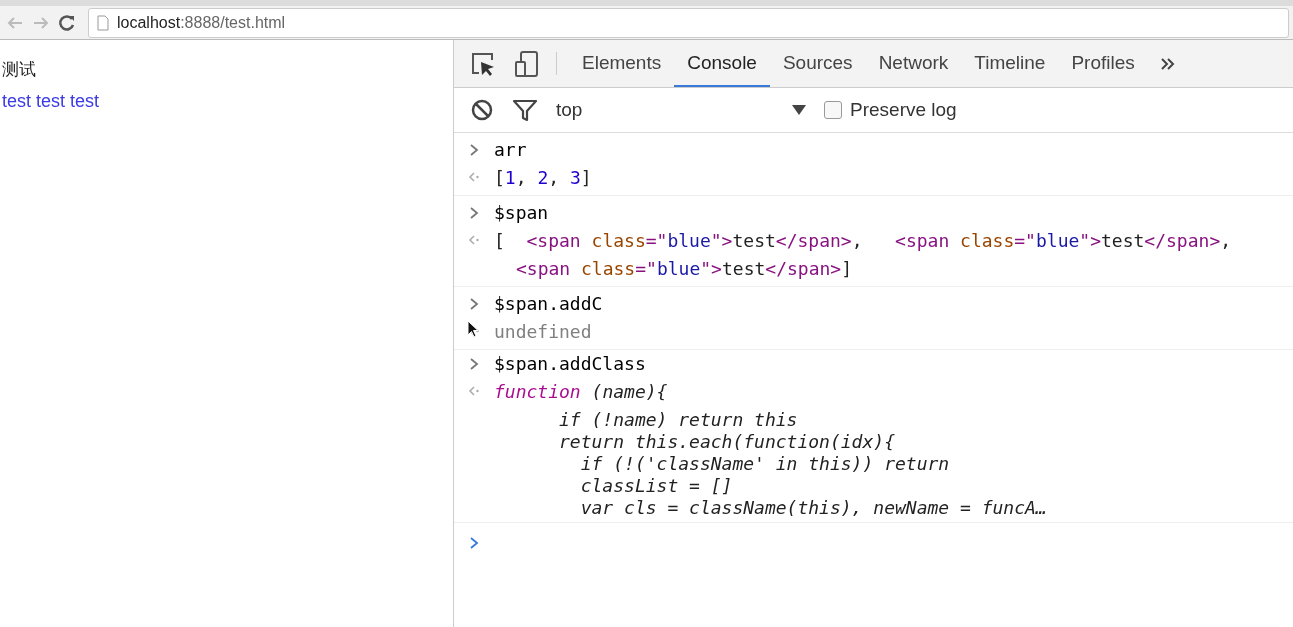  I want to click on mouse-cursor-icon, so click(473, 329).